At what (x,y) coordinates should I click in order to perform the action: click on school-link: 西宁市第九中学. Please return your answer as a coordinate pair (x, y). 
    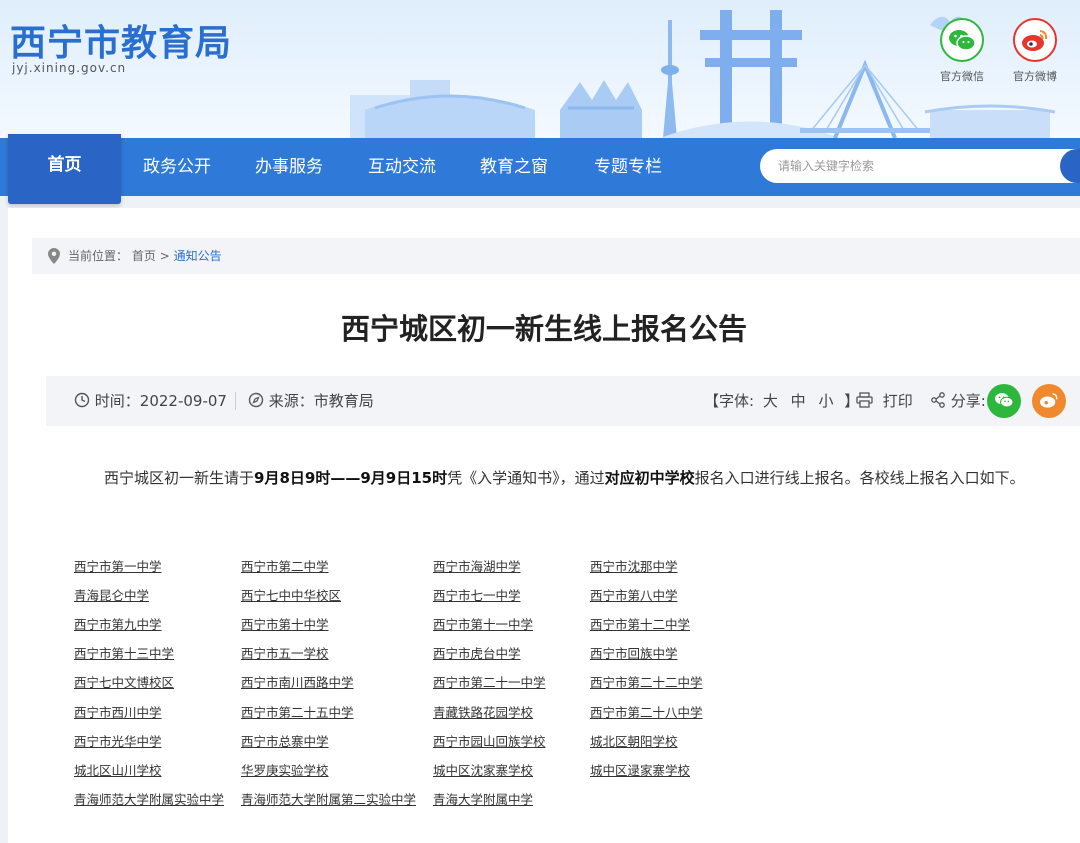
    Looking at the image, I should click on (118, 623).